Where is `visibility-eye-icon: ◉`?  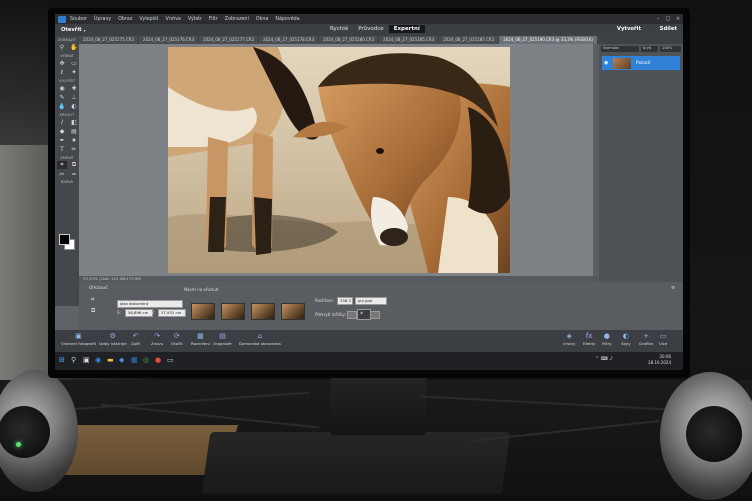
visibility-eye-icon: ◉ is located at coordinates (607, 63).